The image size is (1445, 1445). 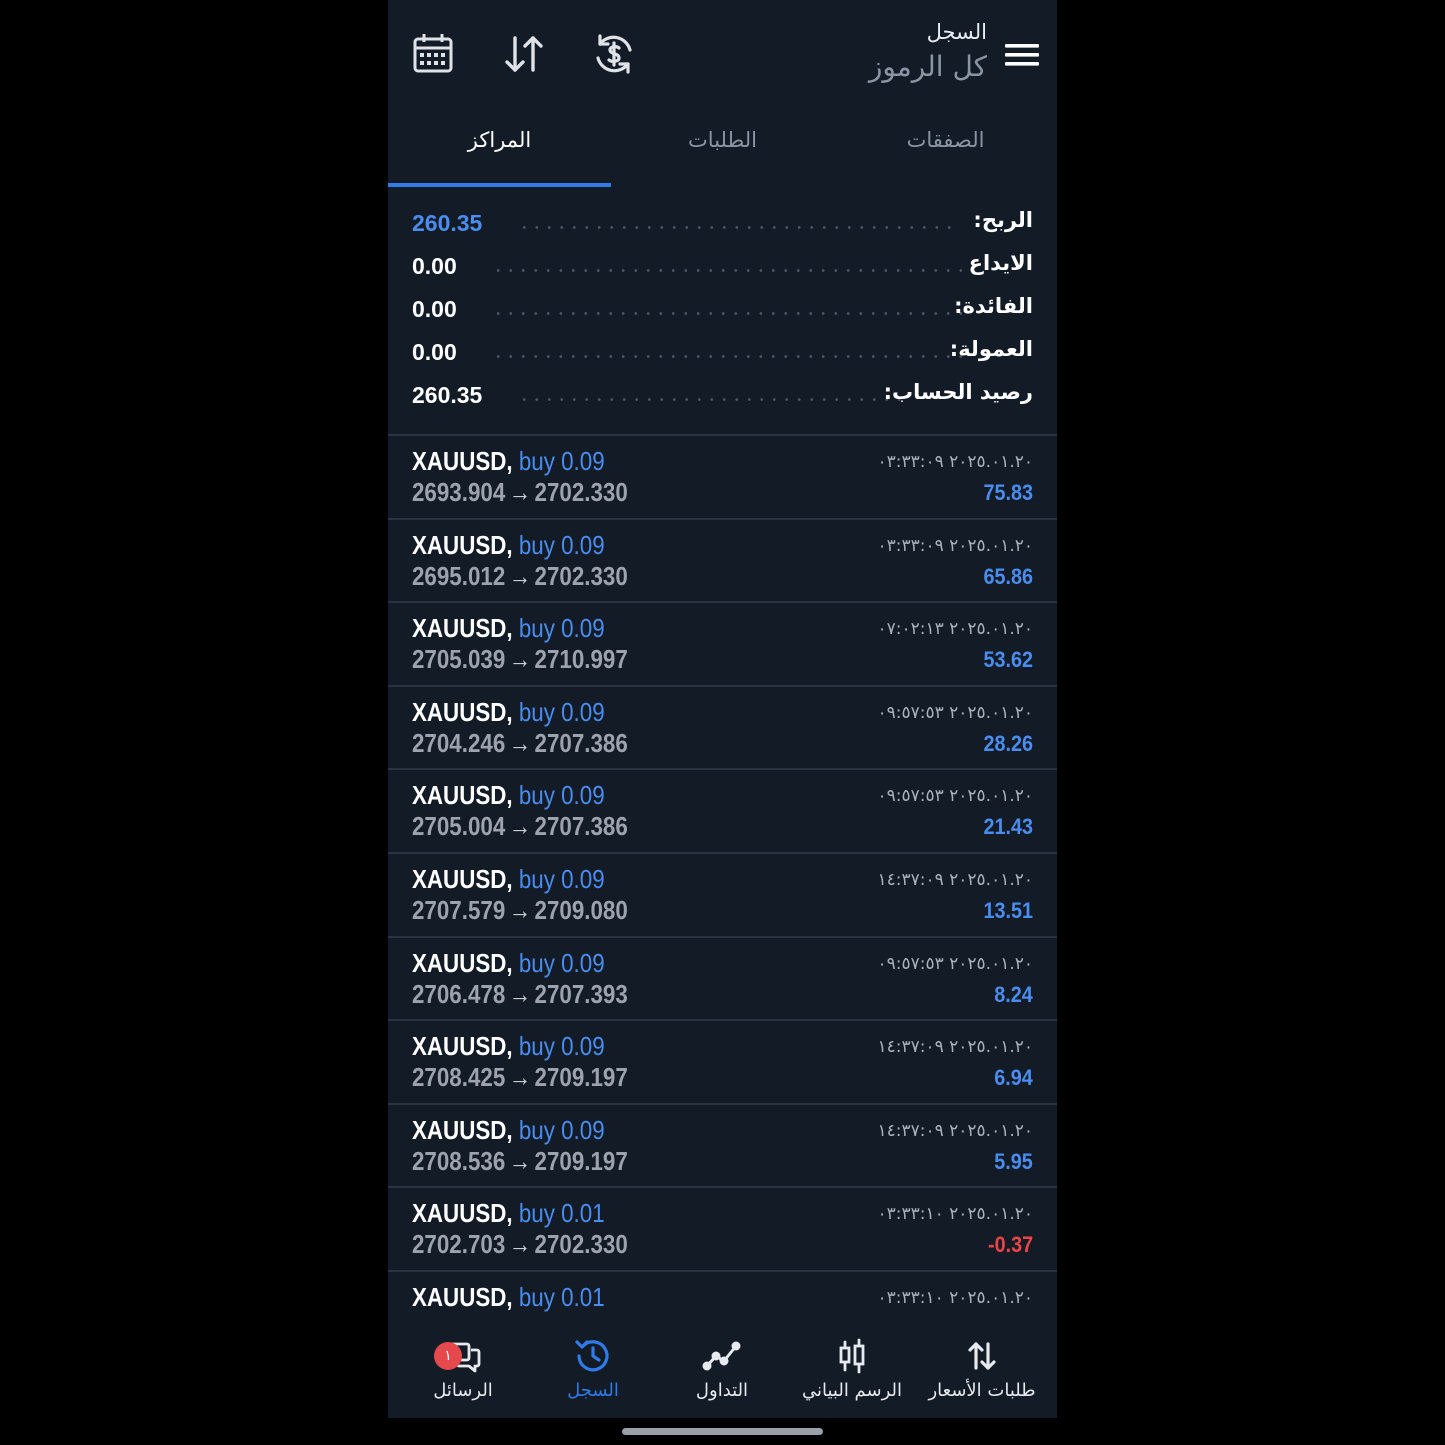 What do you see at coordinates (459, 993) in the screenshot?
I see `open-price: 2706.478` at bounding box center [459, 993].